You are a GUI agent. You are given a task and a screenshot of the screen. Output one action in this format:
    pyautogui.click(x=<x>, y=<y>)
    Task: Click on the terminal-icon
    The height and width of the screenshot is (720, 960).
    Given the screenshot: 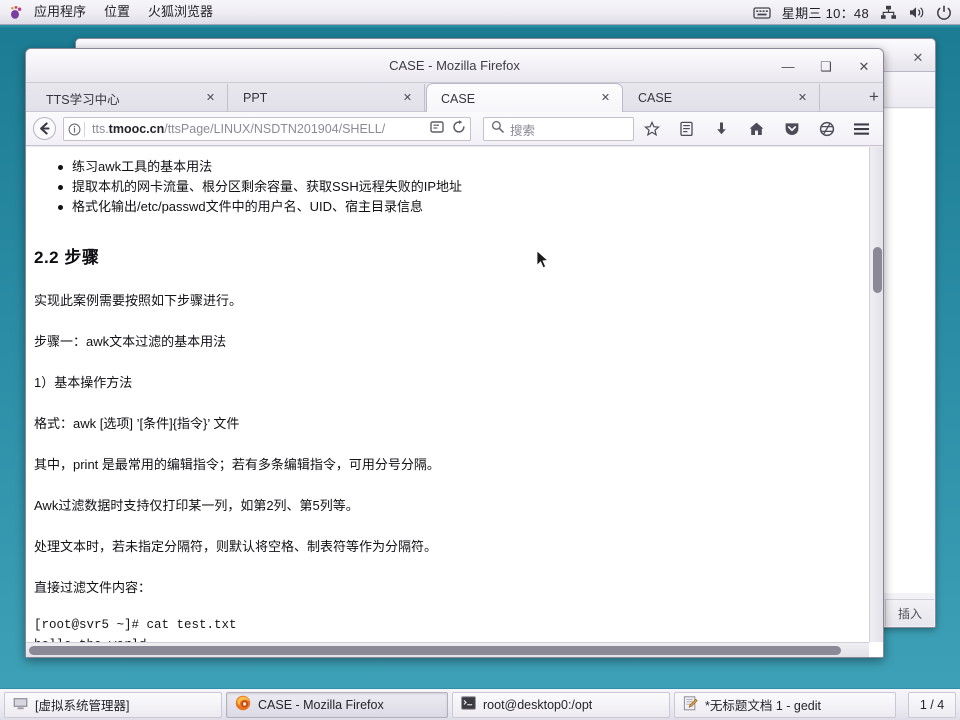 What is the action you would take?
    pyautogui.click(x=468, y=704)
    